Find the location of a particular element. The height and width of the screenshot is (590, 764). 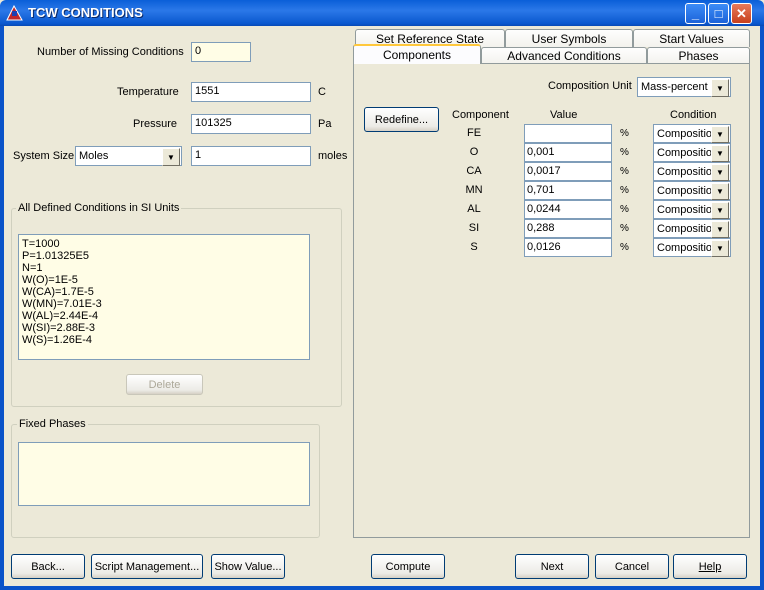

component-value-field: 0,0244 is located at coordinates (568, 209).